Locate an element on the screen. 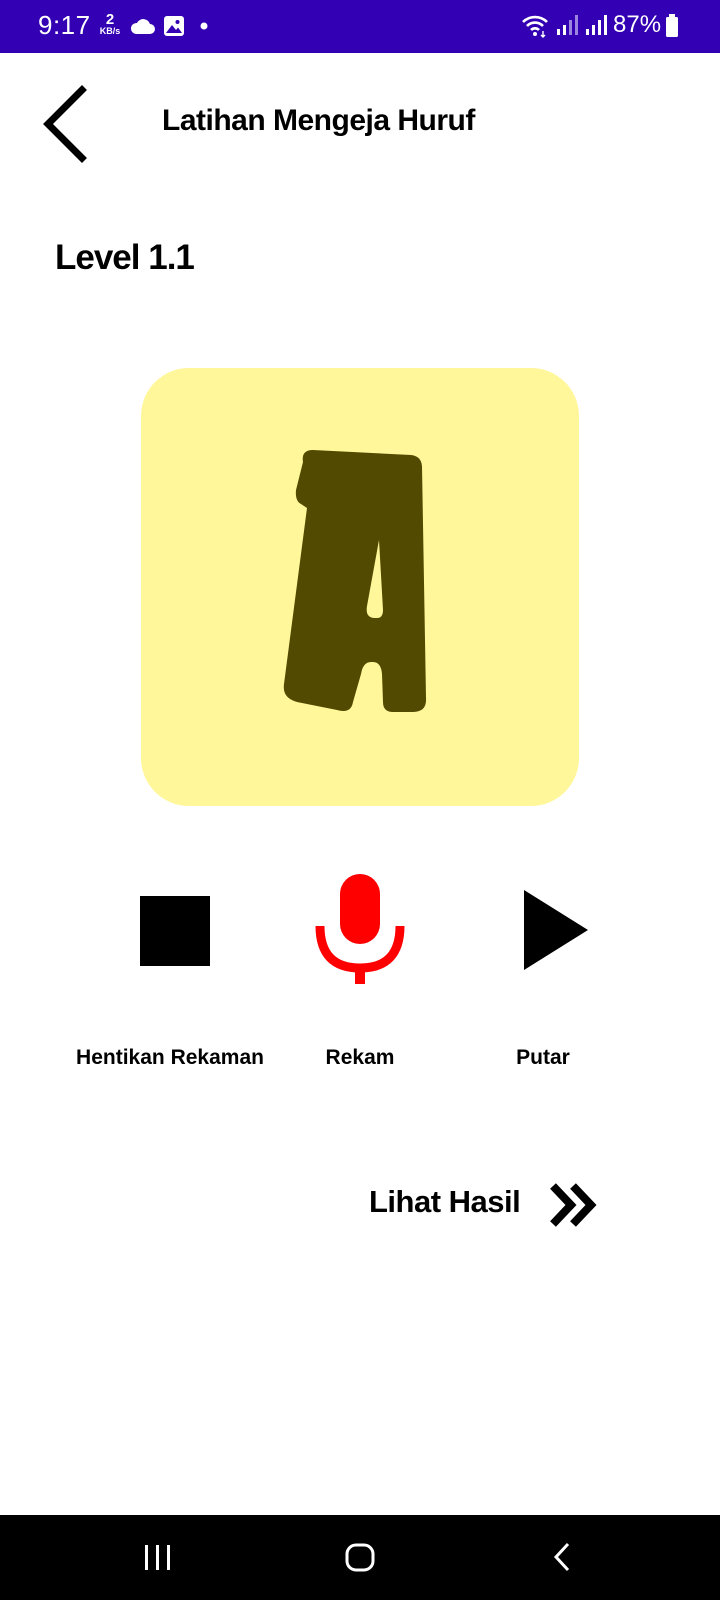  view-result-link: Lihat Hasil is located at coordinates (485, 1204).